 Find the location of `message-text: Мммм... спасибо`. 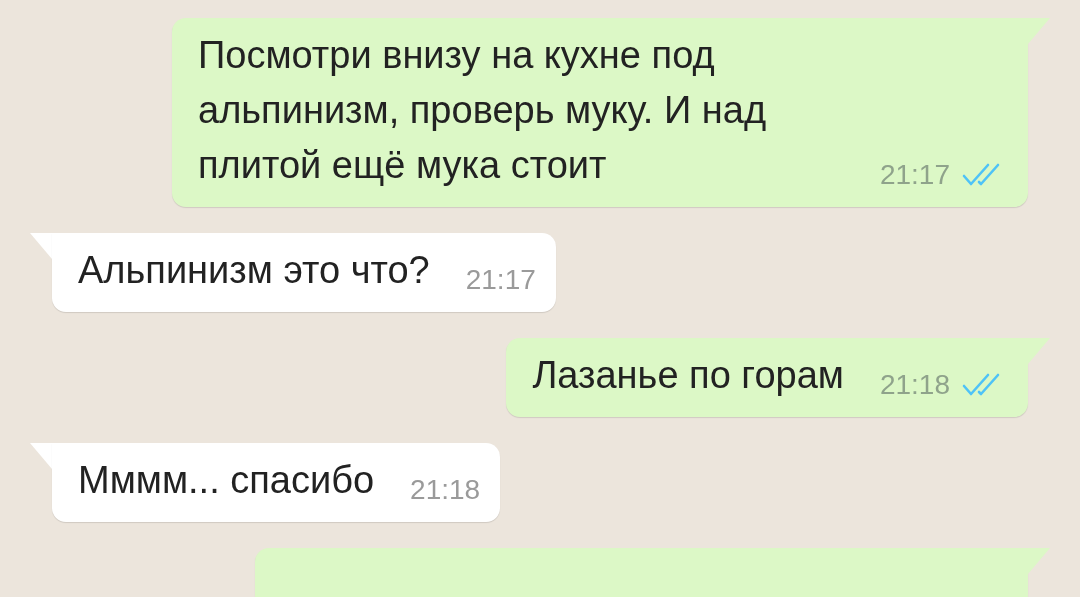

message-text: Мммм... спасибо is located at coordinates (226, 480).